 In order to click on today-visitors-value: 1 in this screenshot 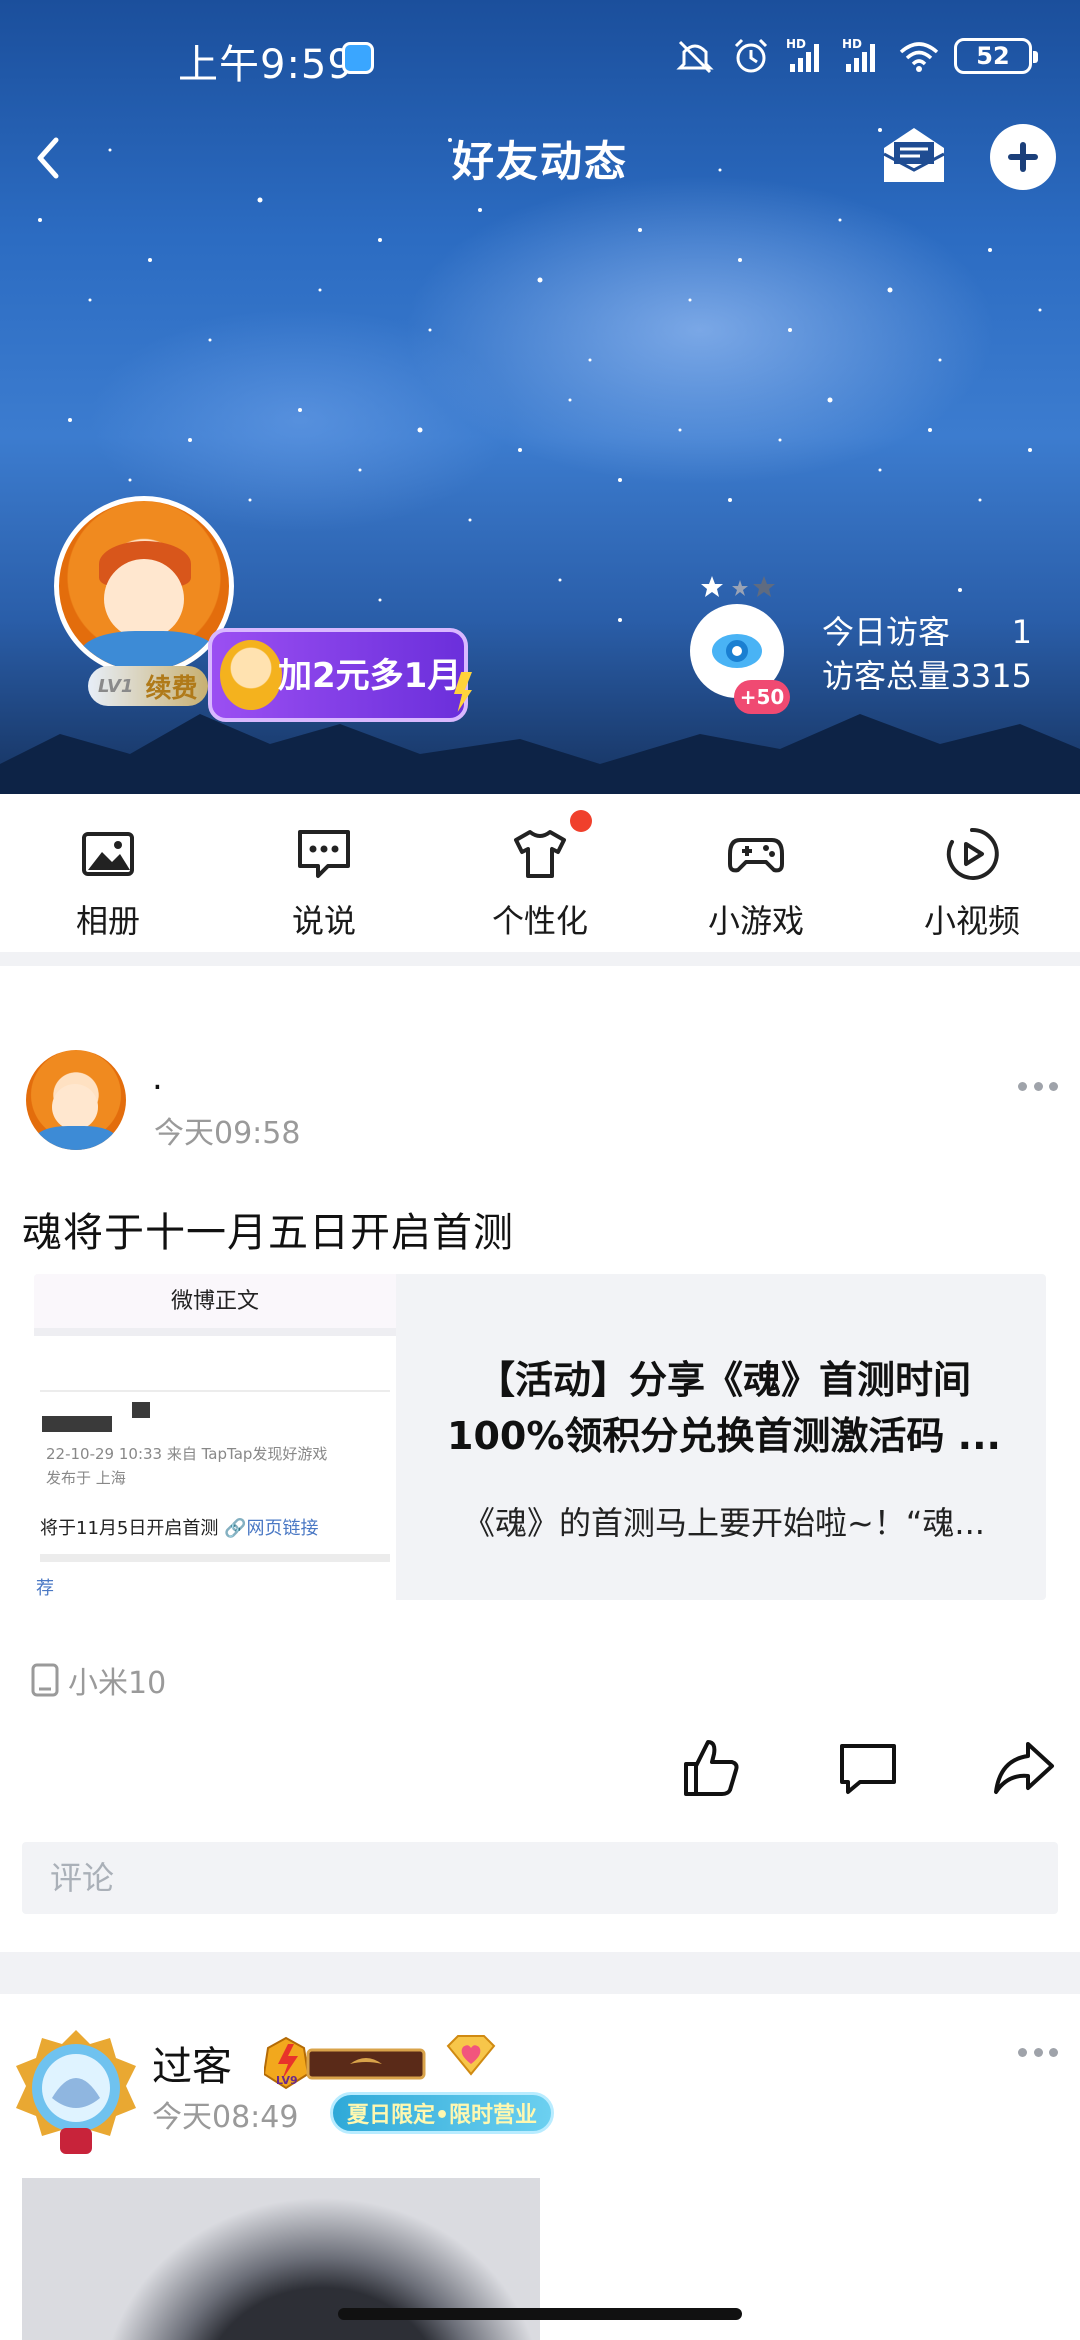, I will do `click(1021, 632)`.